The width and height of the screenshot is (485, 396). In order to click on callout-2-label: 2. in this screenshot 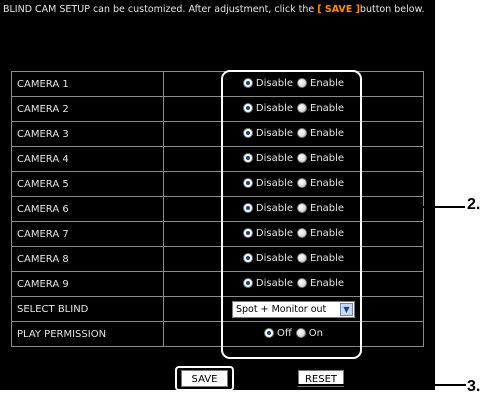, I will do `click(474, 204)`.